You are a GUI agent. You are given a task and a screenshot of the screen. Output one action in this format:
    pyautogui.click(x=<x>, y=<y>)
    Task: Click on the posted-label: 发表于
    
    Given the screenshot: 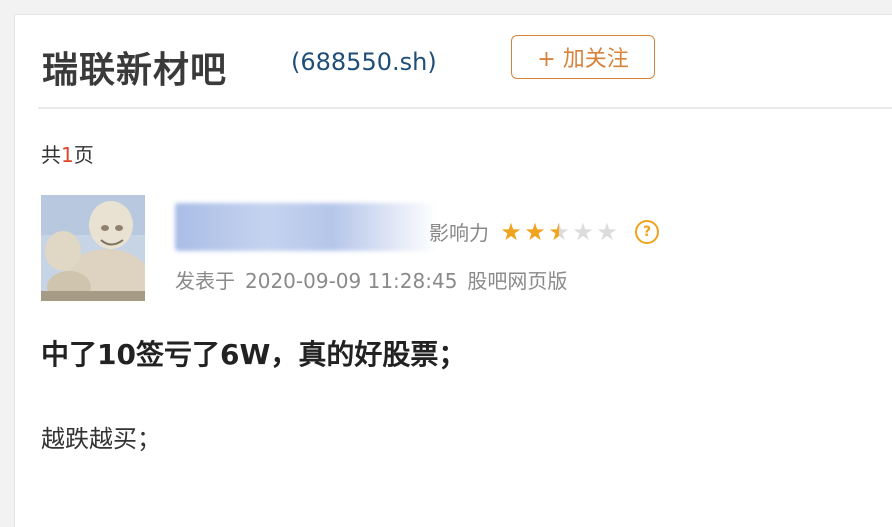 What is the action you would take?
    pyautogui.click(x=205, y=281)
    